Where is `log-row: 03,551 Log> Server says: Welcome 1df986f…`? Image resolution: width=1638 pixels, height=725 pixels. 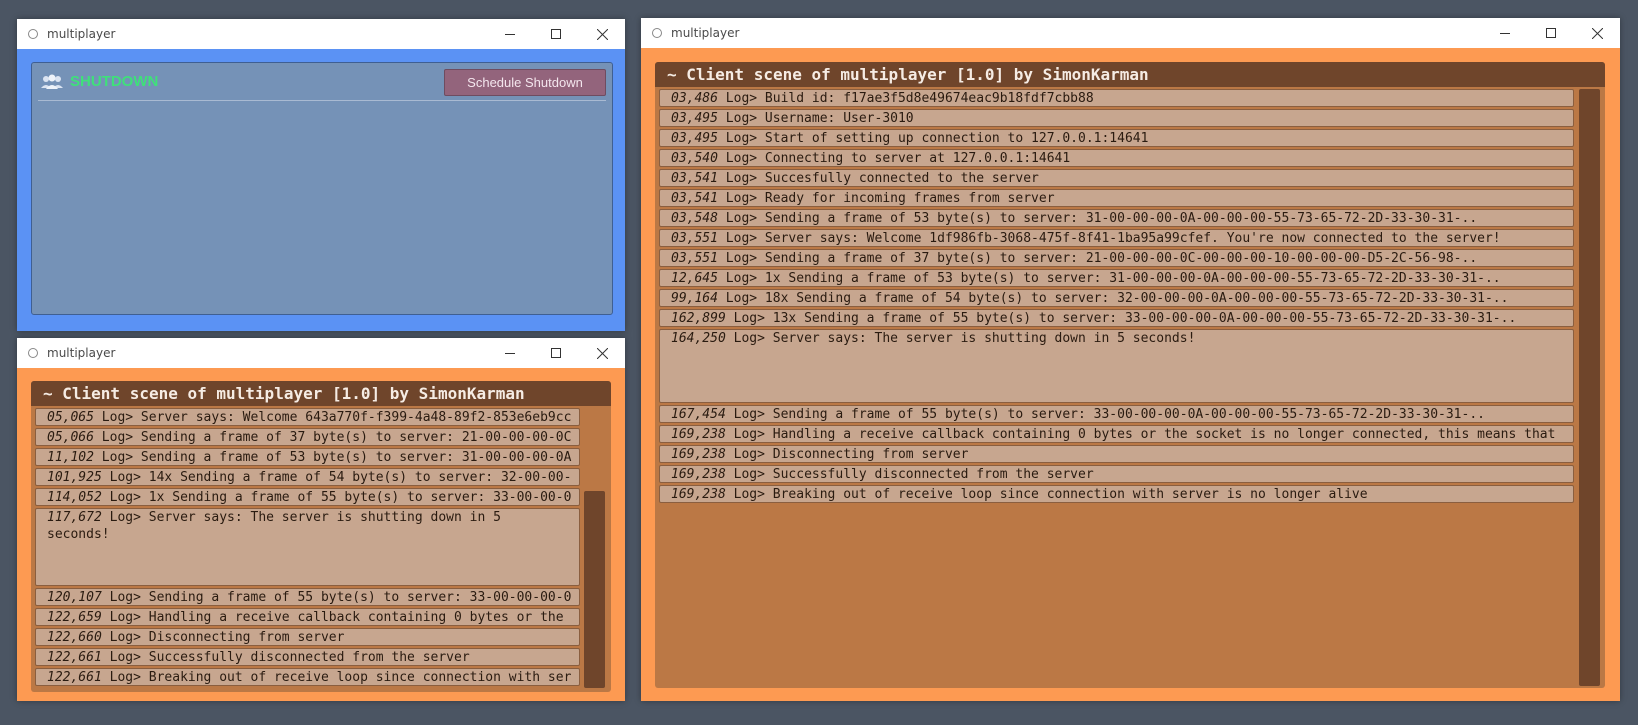 log-row: 03,551 Log> Server says: Welcome 1df986f… is located at coordinates (1116, 238).